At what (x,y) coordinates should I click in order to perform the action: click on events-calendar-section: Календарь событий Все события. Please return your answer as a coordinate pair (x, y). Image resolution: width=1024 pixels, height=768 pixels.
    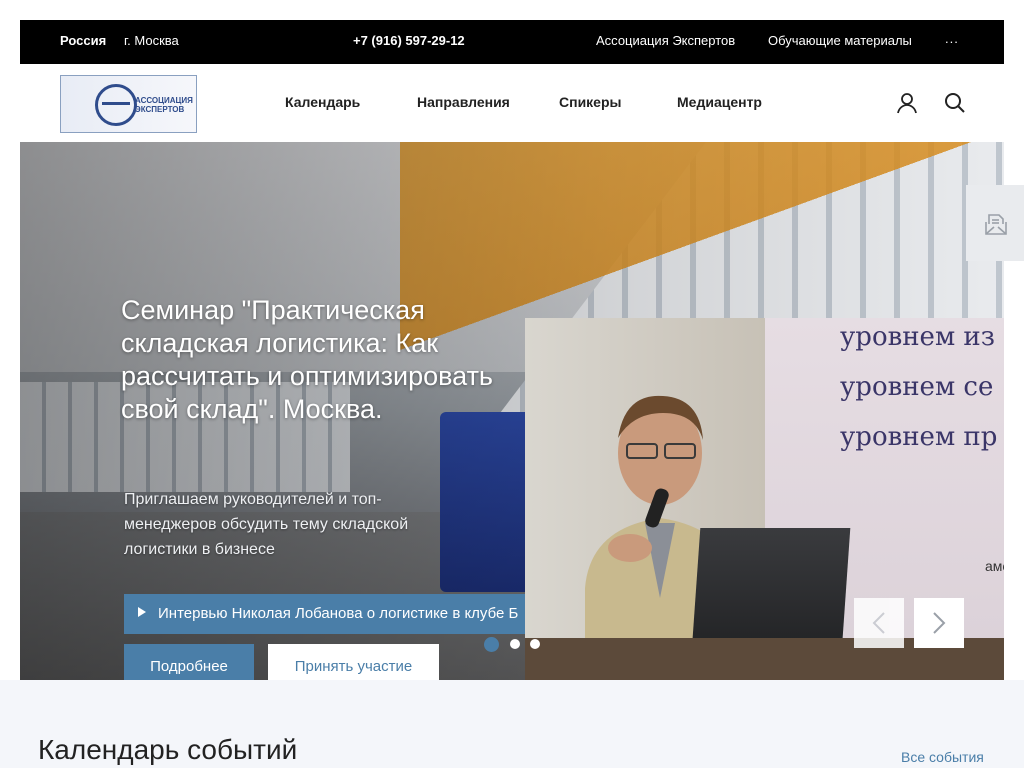
    Looking at the image, I should click on (512, 724).